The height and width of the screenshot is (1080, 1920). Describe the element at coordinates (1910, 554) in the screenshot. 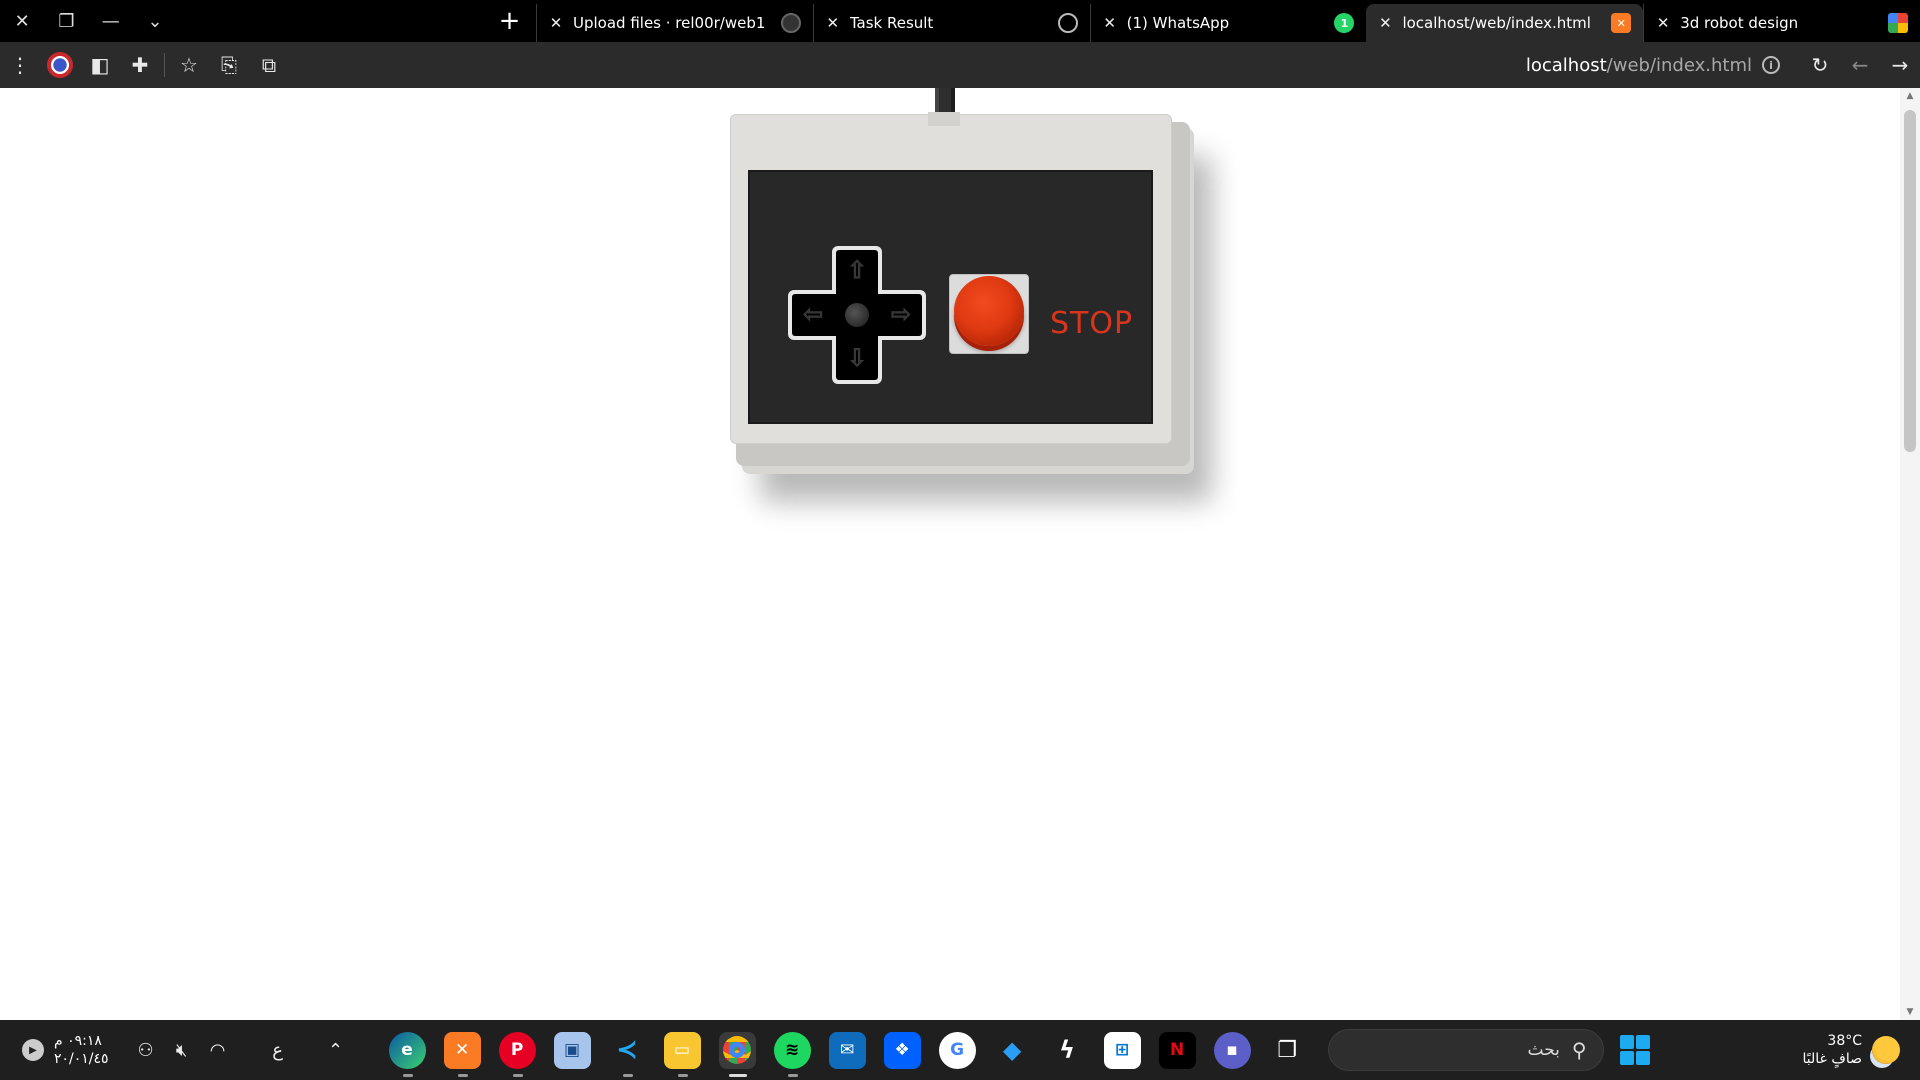

I see `page-scrollbar: ▲ ▼` at that location.